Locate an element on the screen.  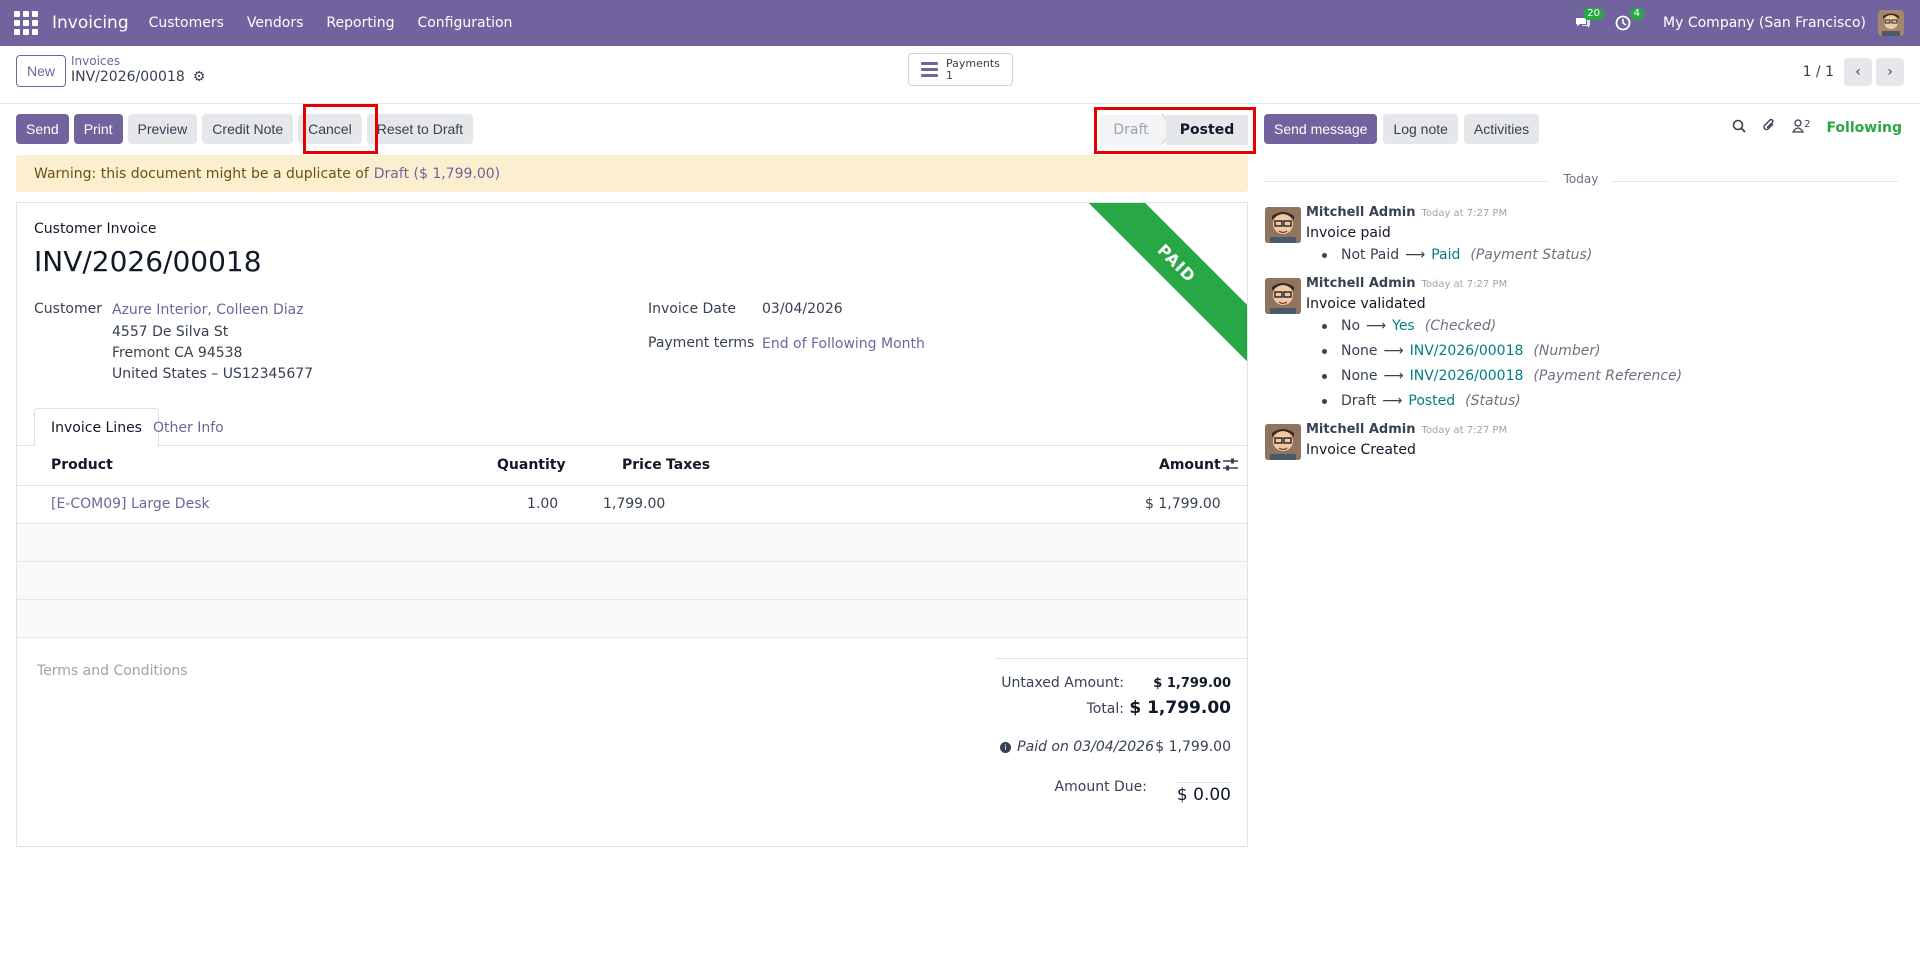
line-price: 1,799.00 is located at coordinates (634, 504).